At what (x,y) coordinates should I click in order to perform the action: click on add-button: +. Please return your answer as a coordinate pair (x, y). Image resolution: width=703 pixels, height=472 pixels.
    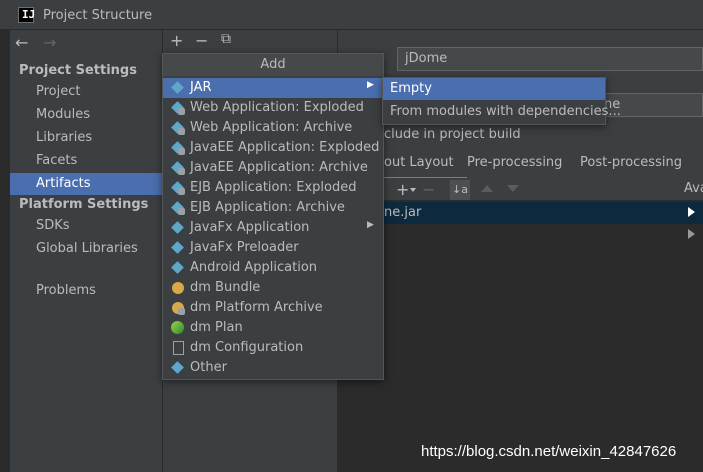
    Looking at the image, I should click on (176, 40).